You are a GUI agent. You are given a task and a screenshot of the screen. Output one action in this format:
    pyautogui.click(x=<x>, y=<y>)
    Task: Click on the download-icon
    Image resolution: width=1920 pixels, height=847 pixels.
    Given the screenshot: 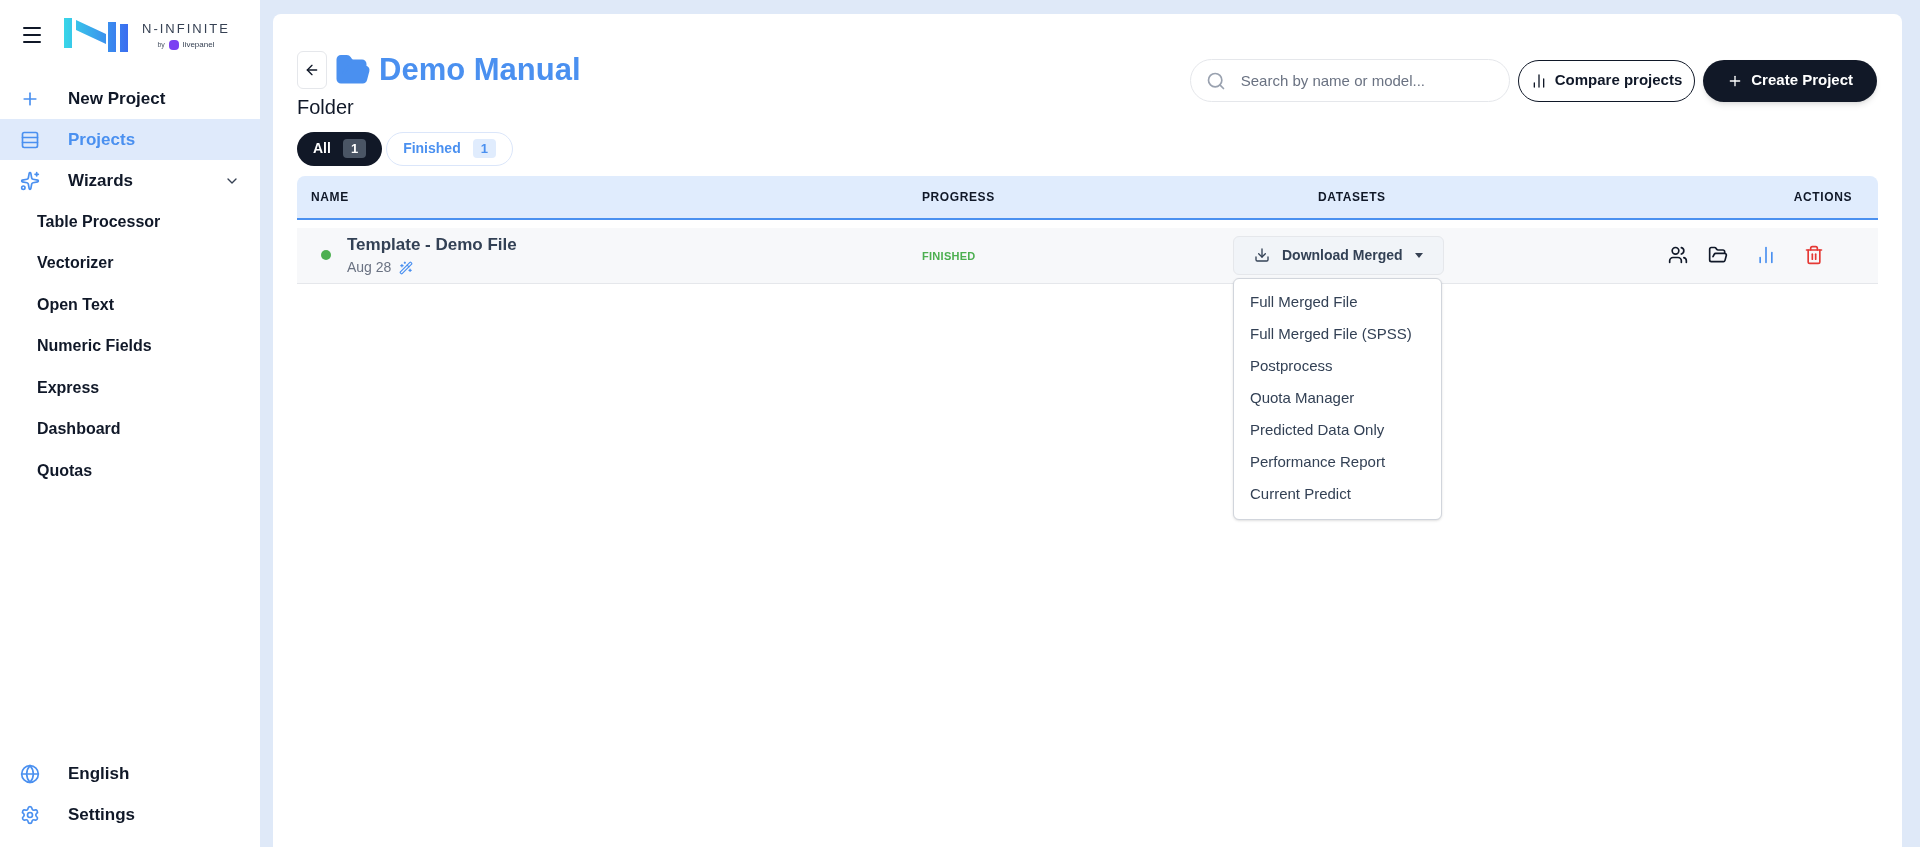 What is the action you would take?
    pyautogui.click(x=1262, y=255)
    